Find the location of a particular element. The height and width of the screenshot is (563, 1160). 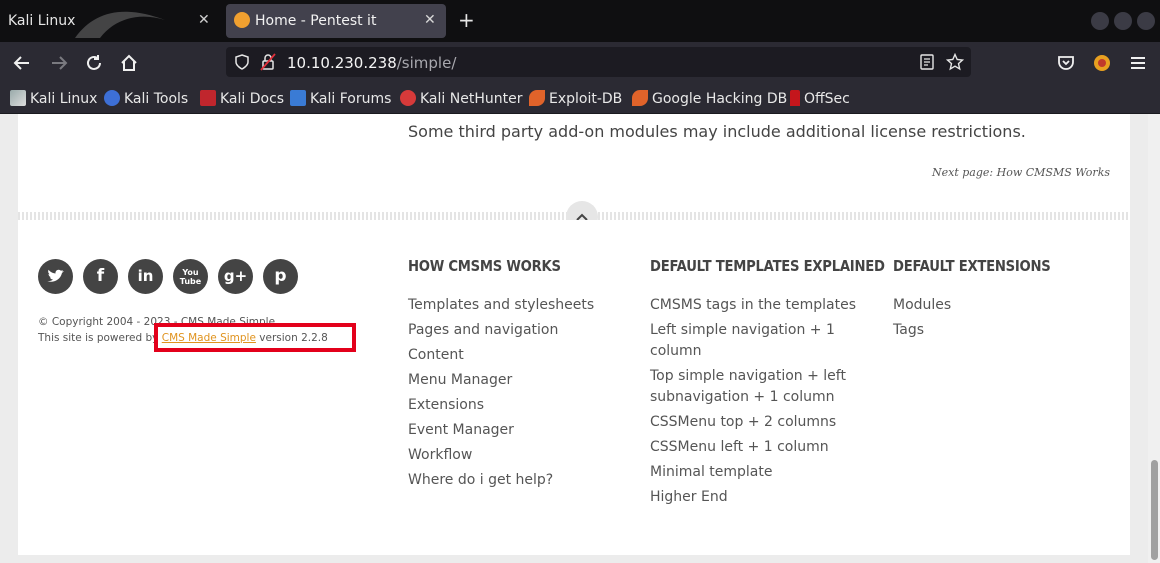

footer-link: Minimal template is located at coordinates (760, 472).